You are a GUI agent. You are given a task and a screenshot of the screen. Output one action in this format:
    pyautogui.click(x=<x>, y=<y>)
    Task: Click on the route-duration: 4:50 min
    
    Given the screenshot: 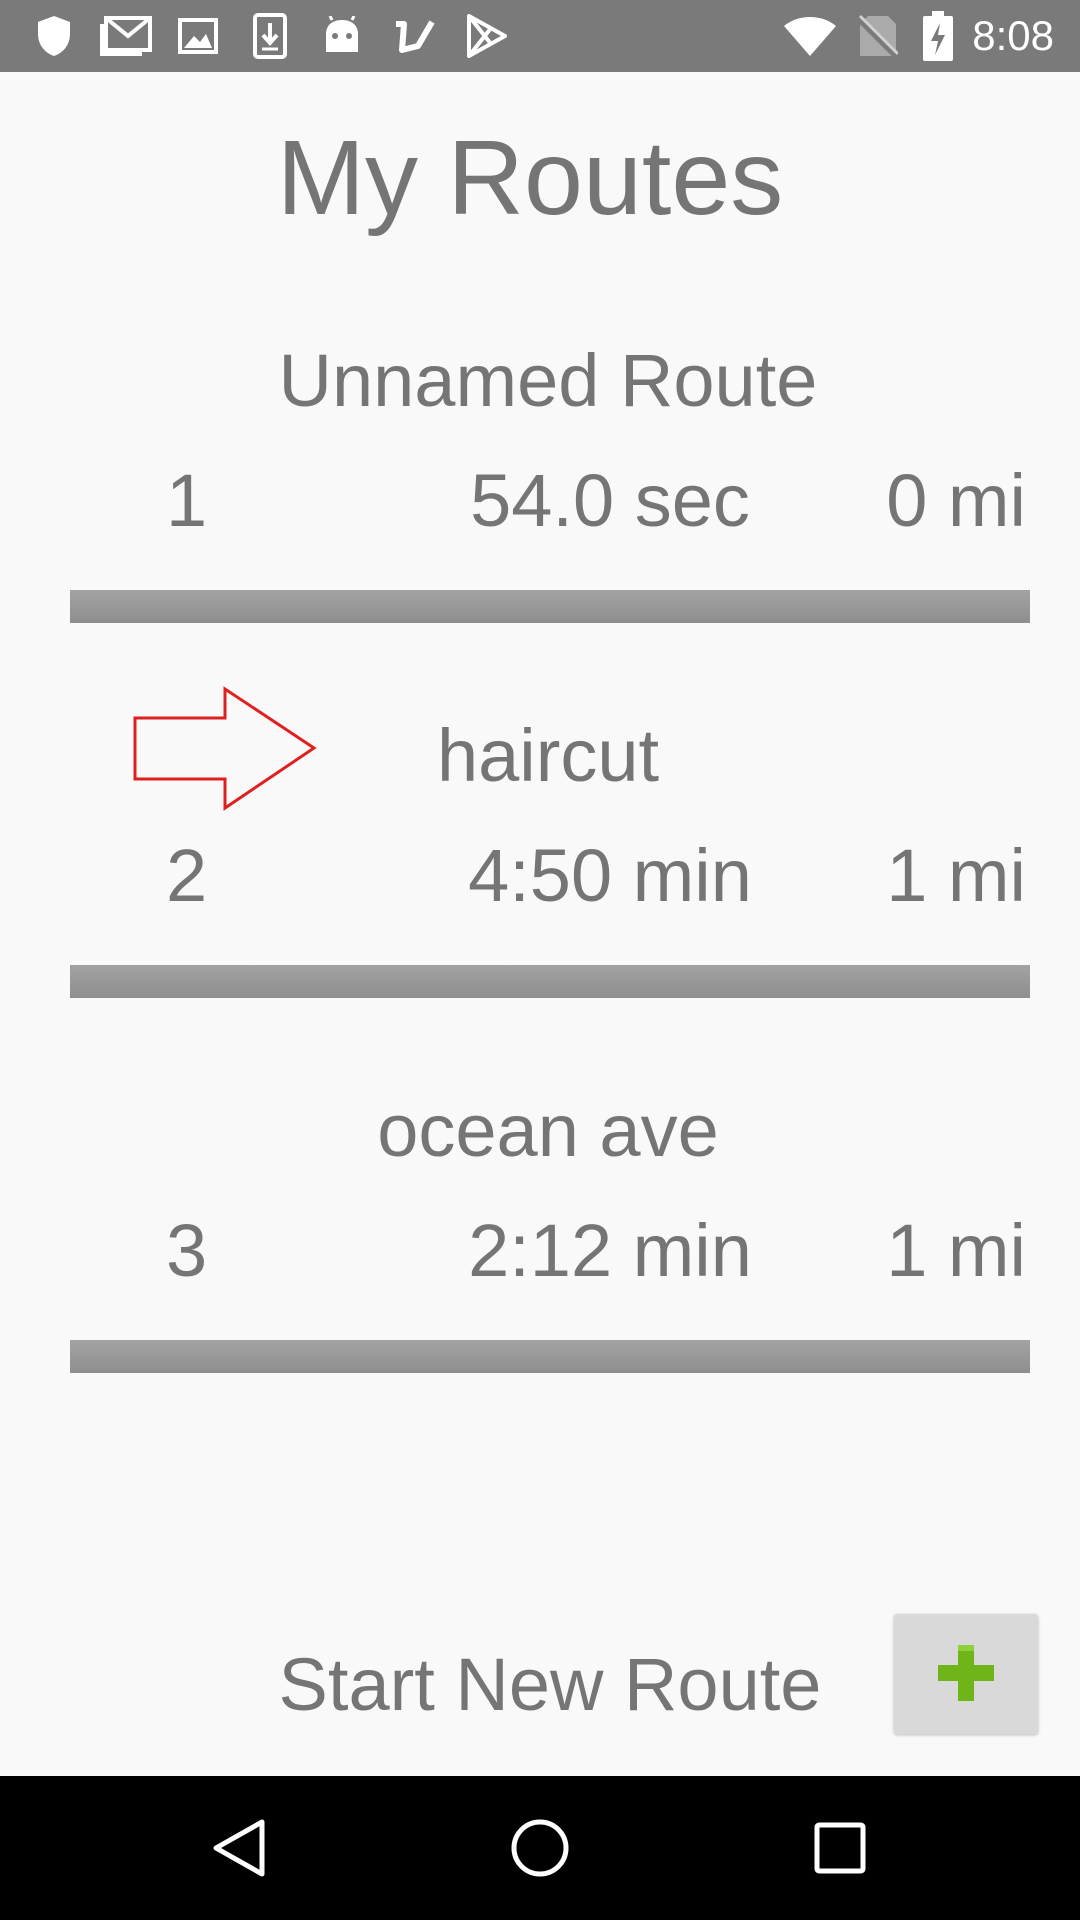 What is the action you would take?
    pyautogui.click(x=610, y=875)
    